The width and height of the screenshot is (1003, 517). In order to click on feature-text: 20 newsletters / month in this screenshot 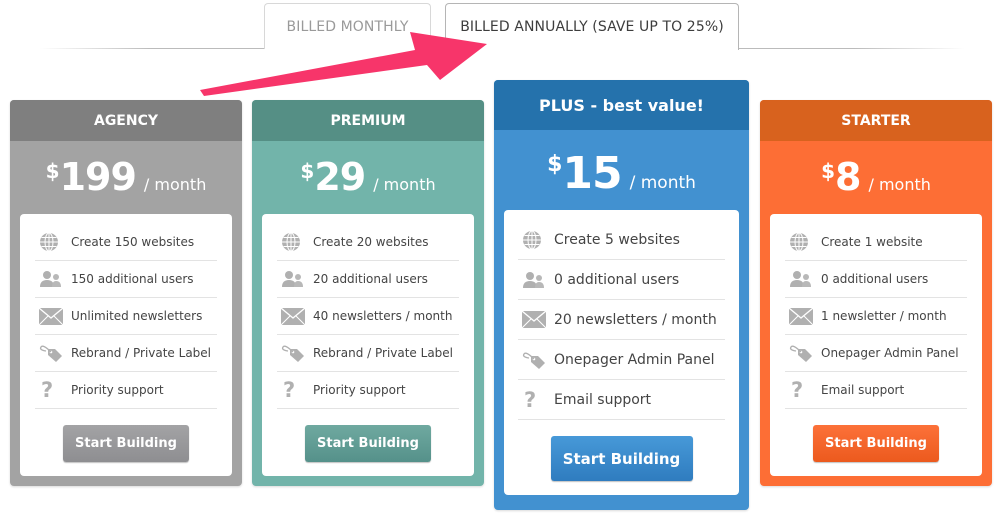, I will do `click(635, 319)`.